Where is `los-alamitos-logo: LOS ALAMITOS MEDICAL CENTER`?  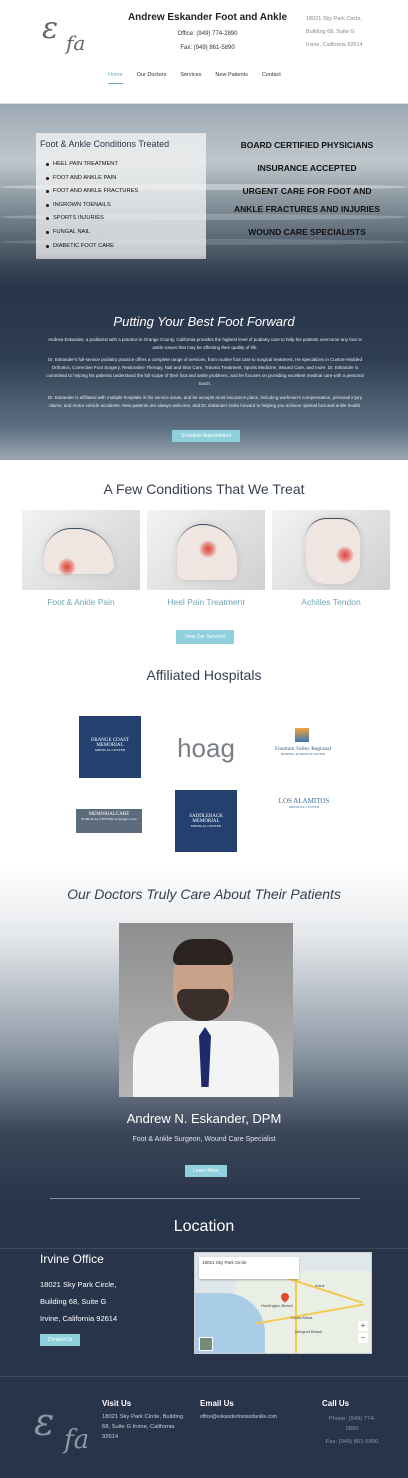 los-alamitos-logo: LOS ALAMITOS MEDICAL CENTER is located at coordinates (304, 808).